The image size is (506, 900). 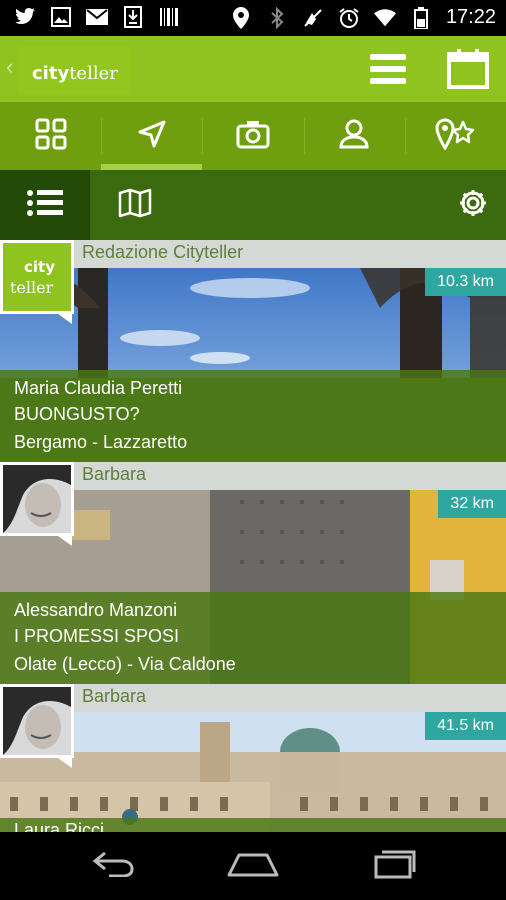 I want to click on mail-icon, so click(x=97, y=17).